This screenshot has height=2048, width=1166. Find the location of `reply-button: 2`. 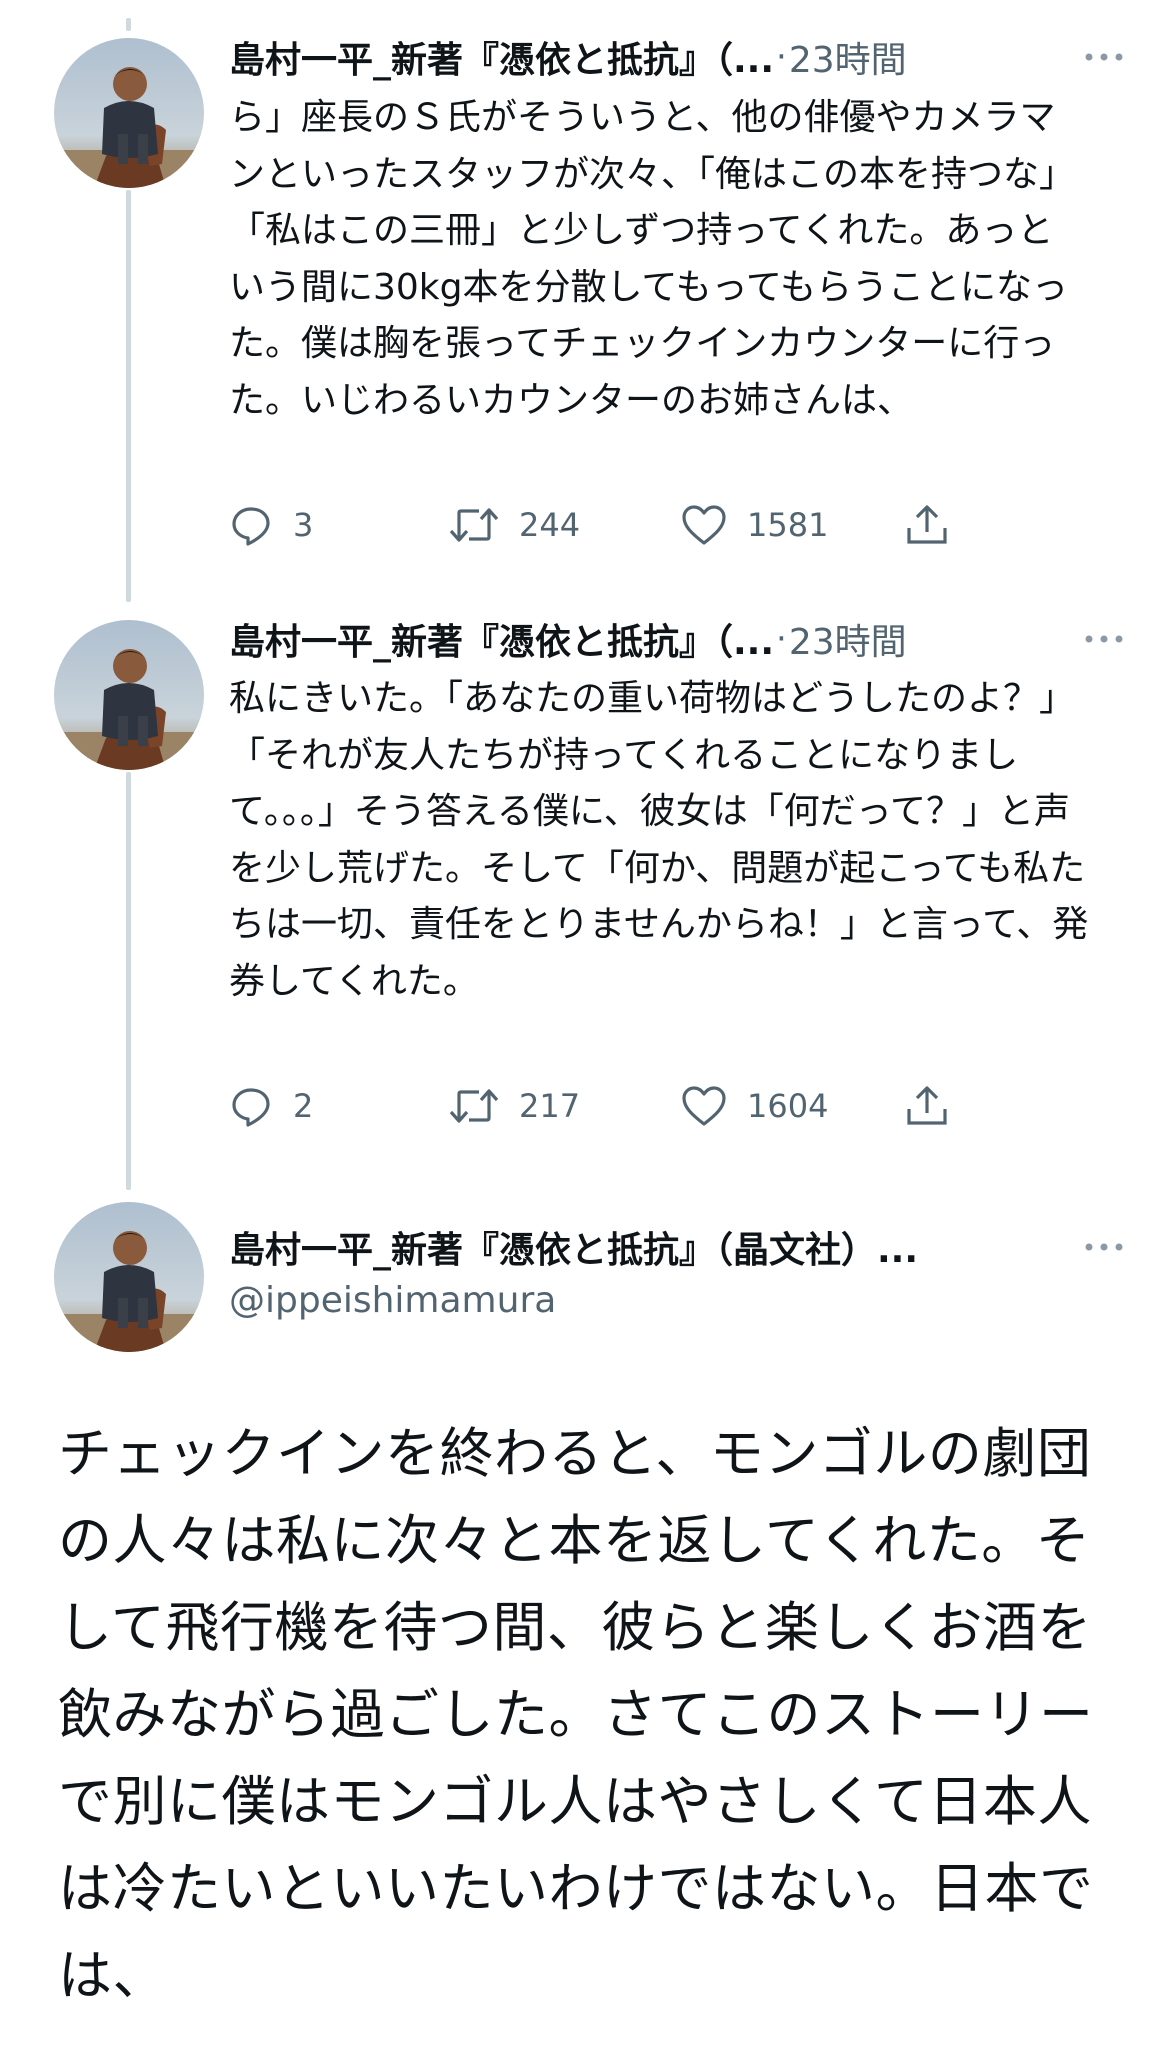

reply-button: 2 is located at coordinates (271, 1106).